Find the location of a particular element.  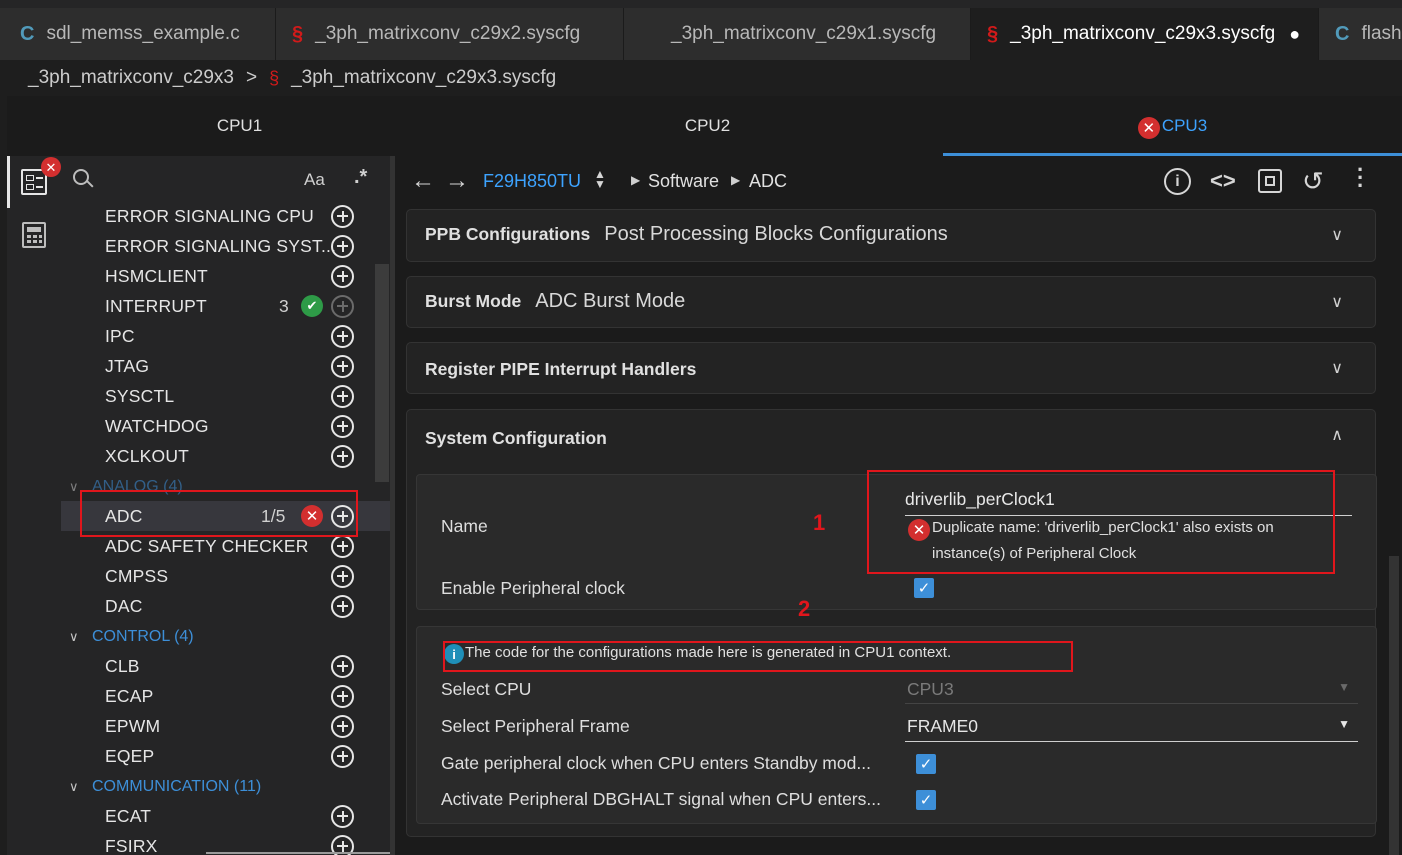

sort-icon: ▲ ▼ is located at coordinates (600, 179).